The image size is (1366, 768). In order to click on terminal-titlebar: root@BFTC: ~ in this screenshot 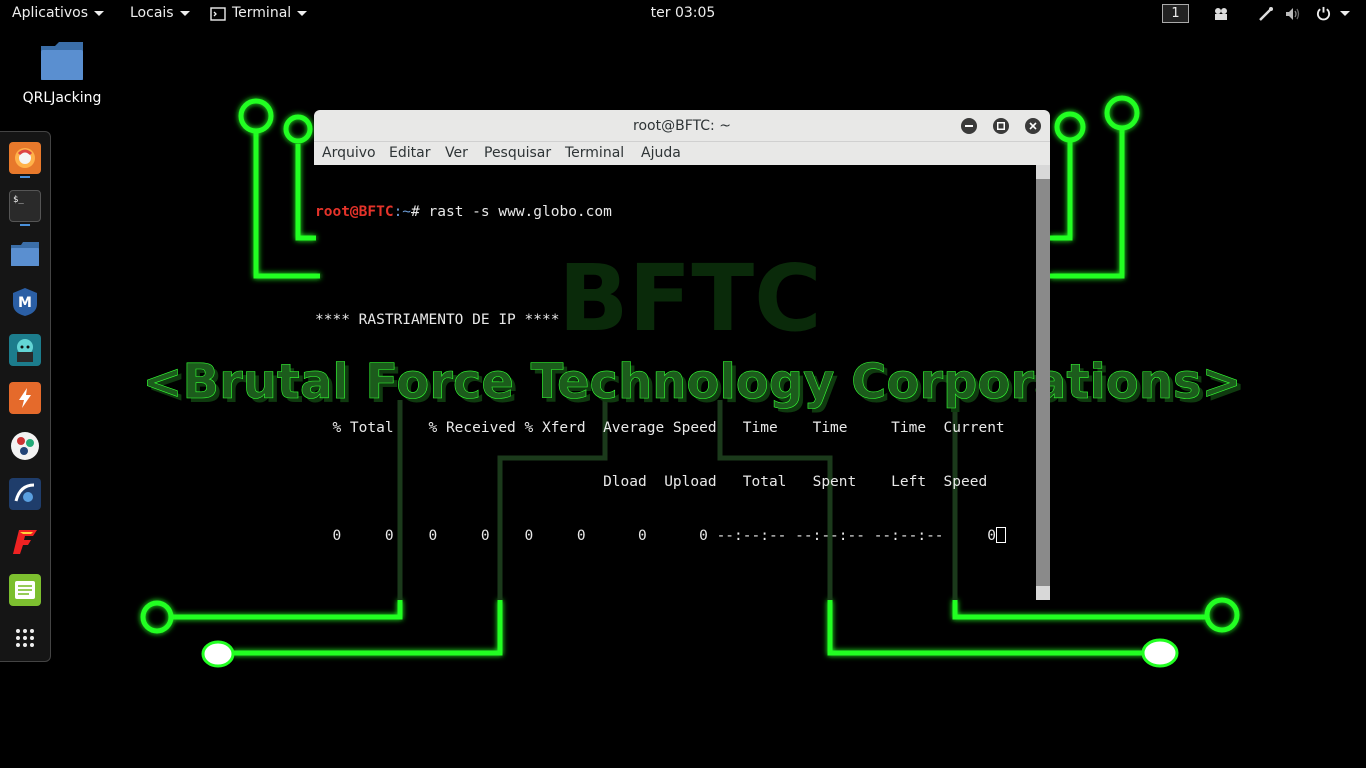, I will do `click(682, 126)`.